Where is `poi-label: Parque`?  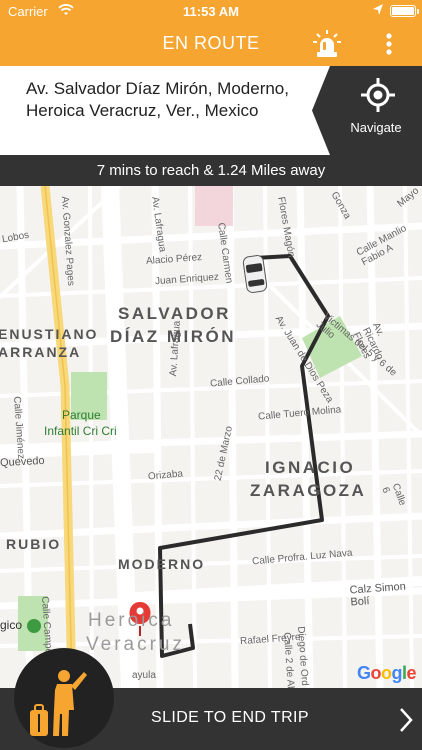 poi-label: Parque is located at coordinates (81, 415).